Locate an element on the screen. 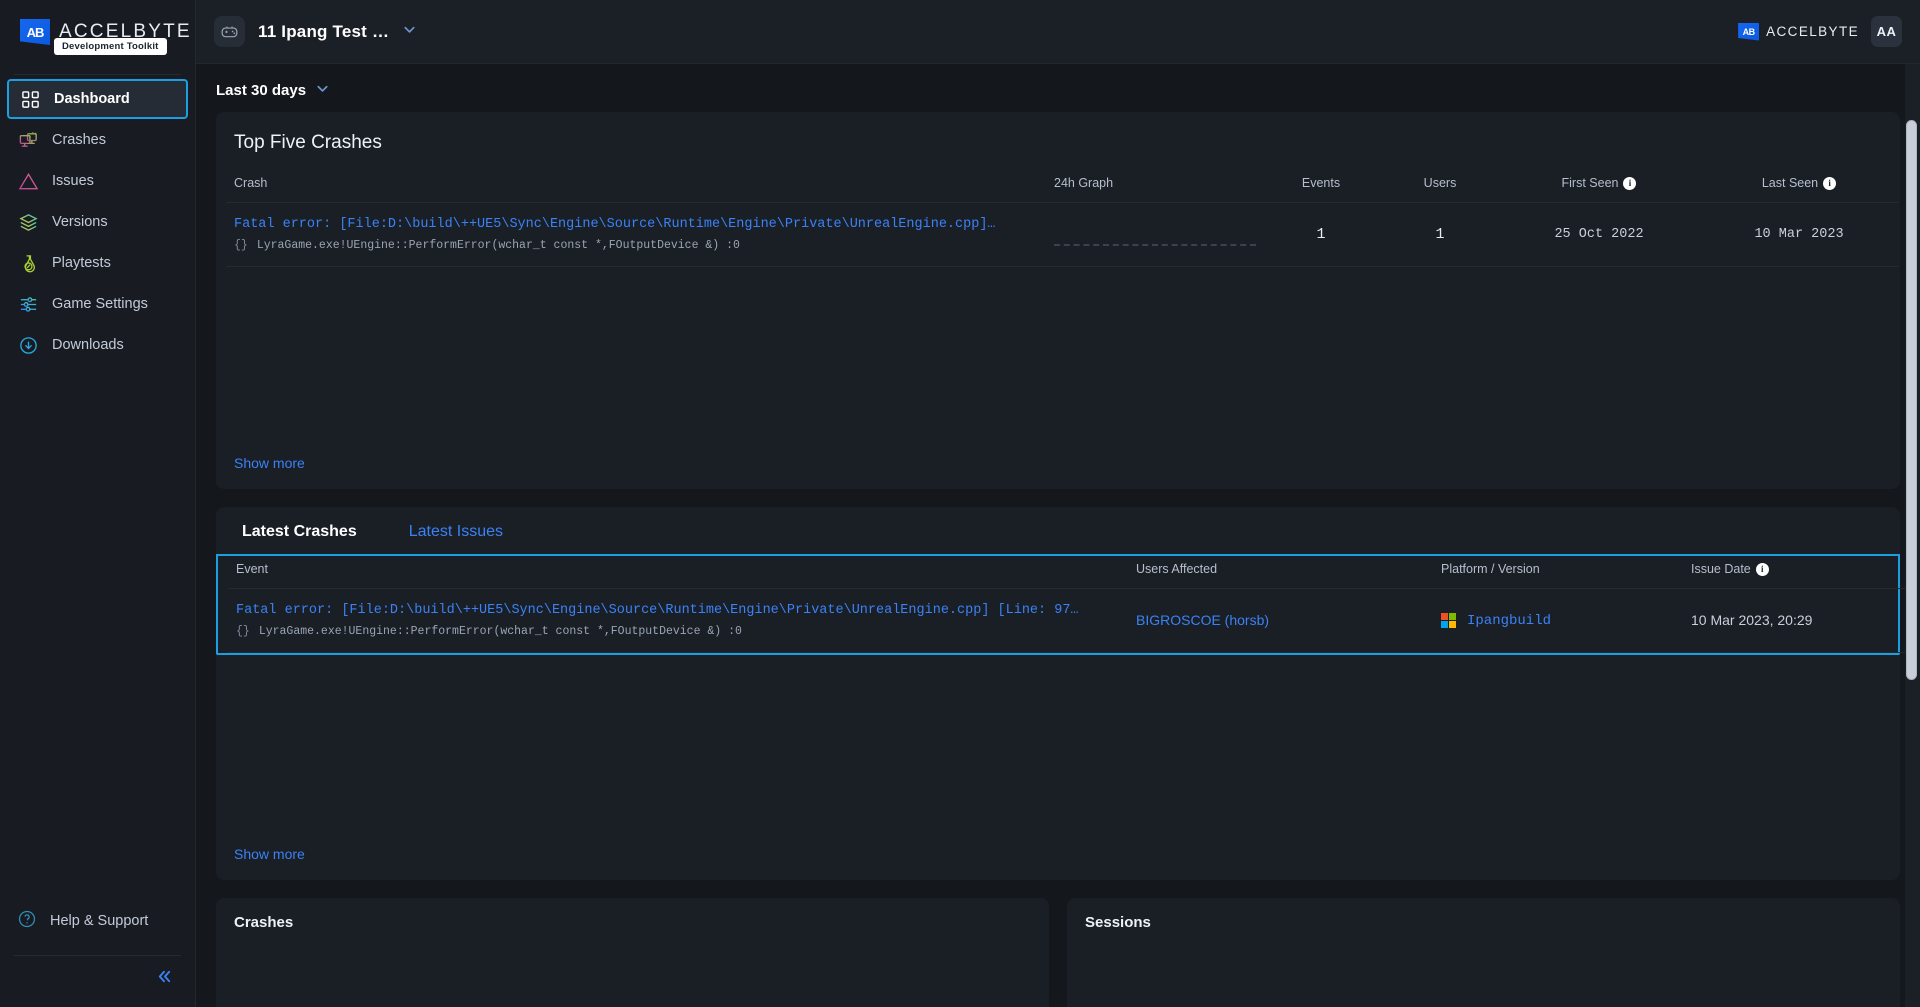  game-controller-icon is located at coordinates (229, 31).